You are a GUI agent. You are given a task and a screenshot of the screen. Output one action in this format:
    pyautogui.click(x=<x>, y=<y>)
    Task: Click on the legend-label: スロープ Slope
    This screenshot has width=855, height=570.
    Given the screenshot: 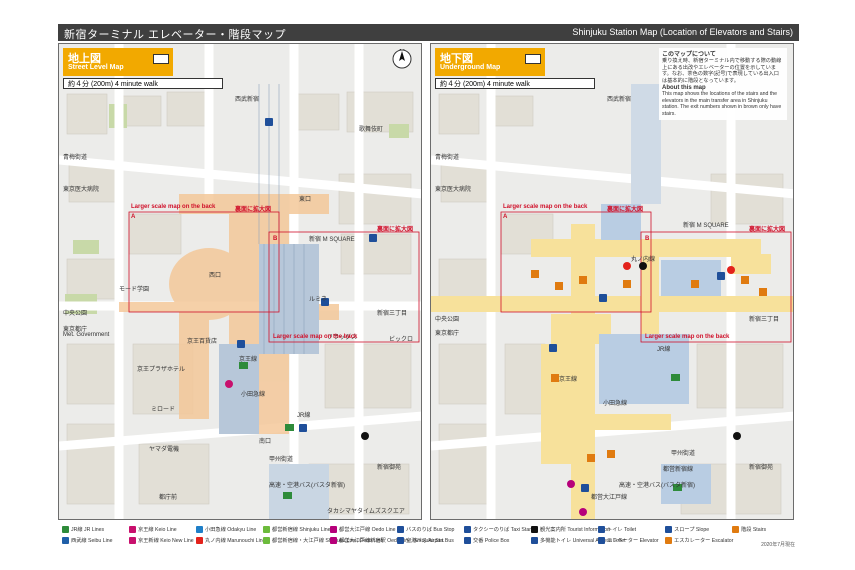 What is the action you would take?
    pyautogui.click(x=692, y=530)
    